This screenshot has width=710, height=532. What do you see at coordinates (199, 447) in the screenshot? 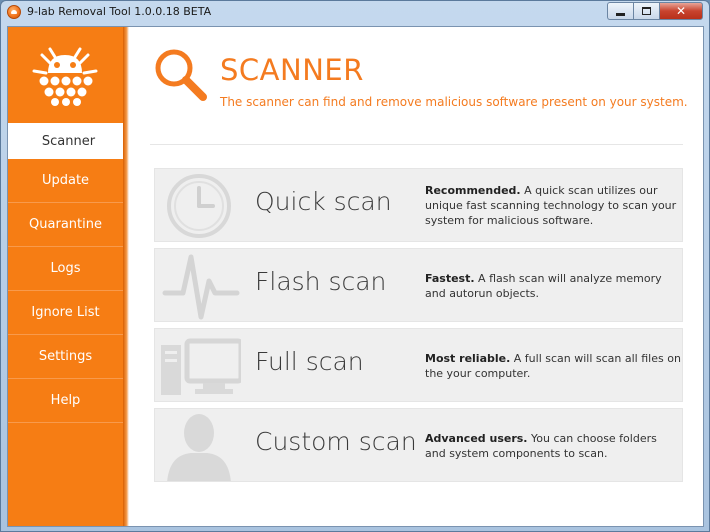
I see `user-icon` at bounding box center [199, 447].